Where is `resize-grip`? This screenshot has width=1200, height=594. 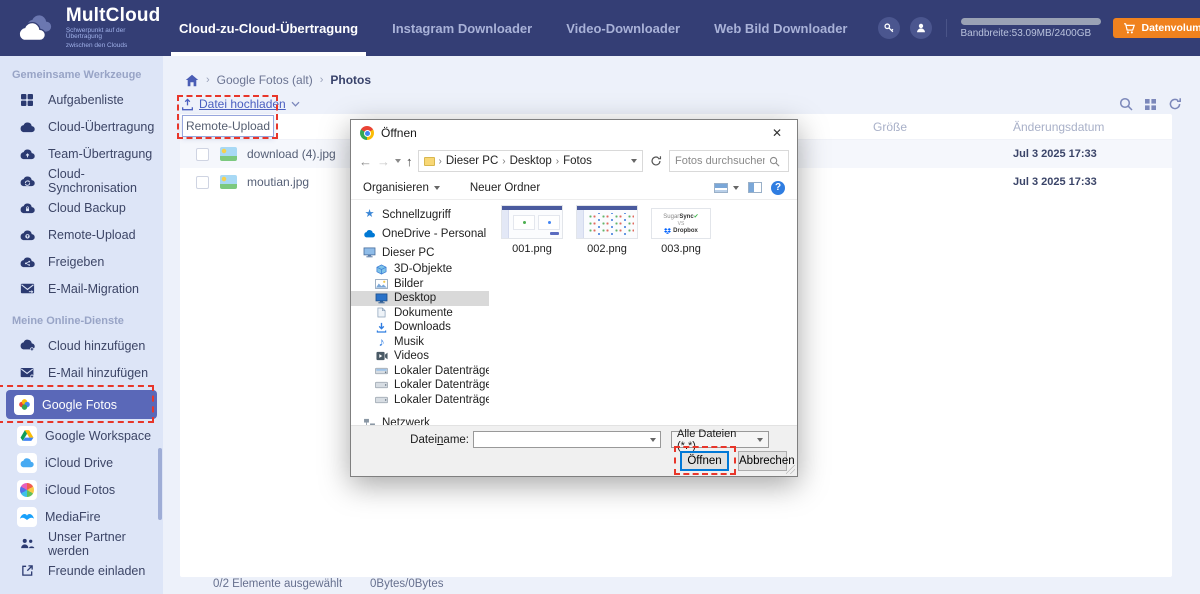
resize-grip is located at coordinates (790, 469).